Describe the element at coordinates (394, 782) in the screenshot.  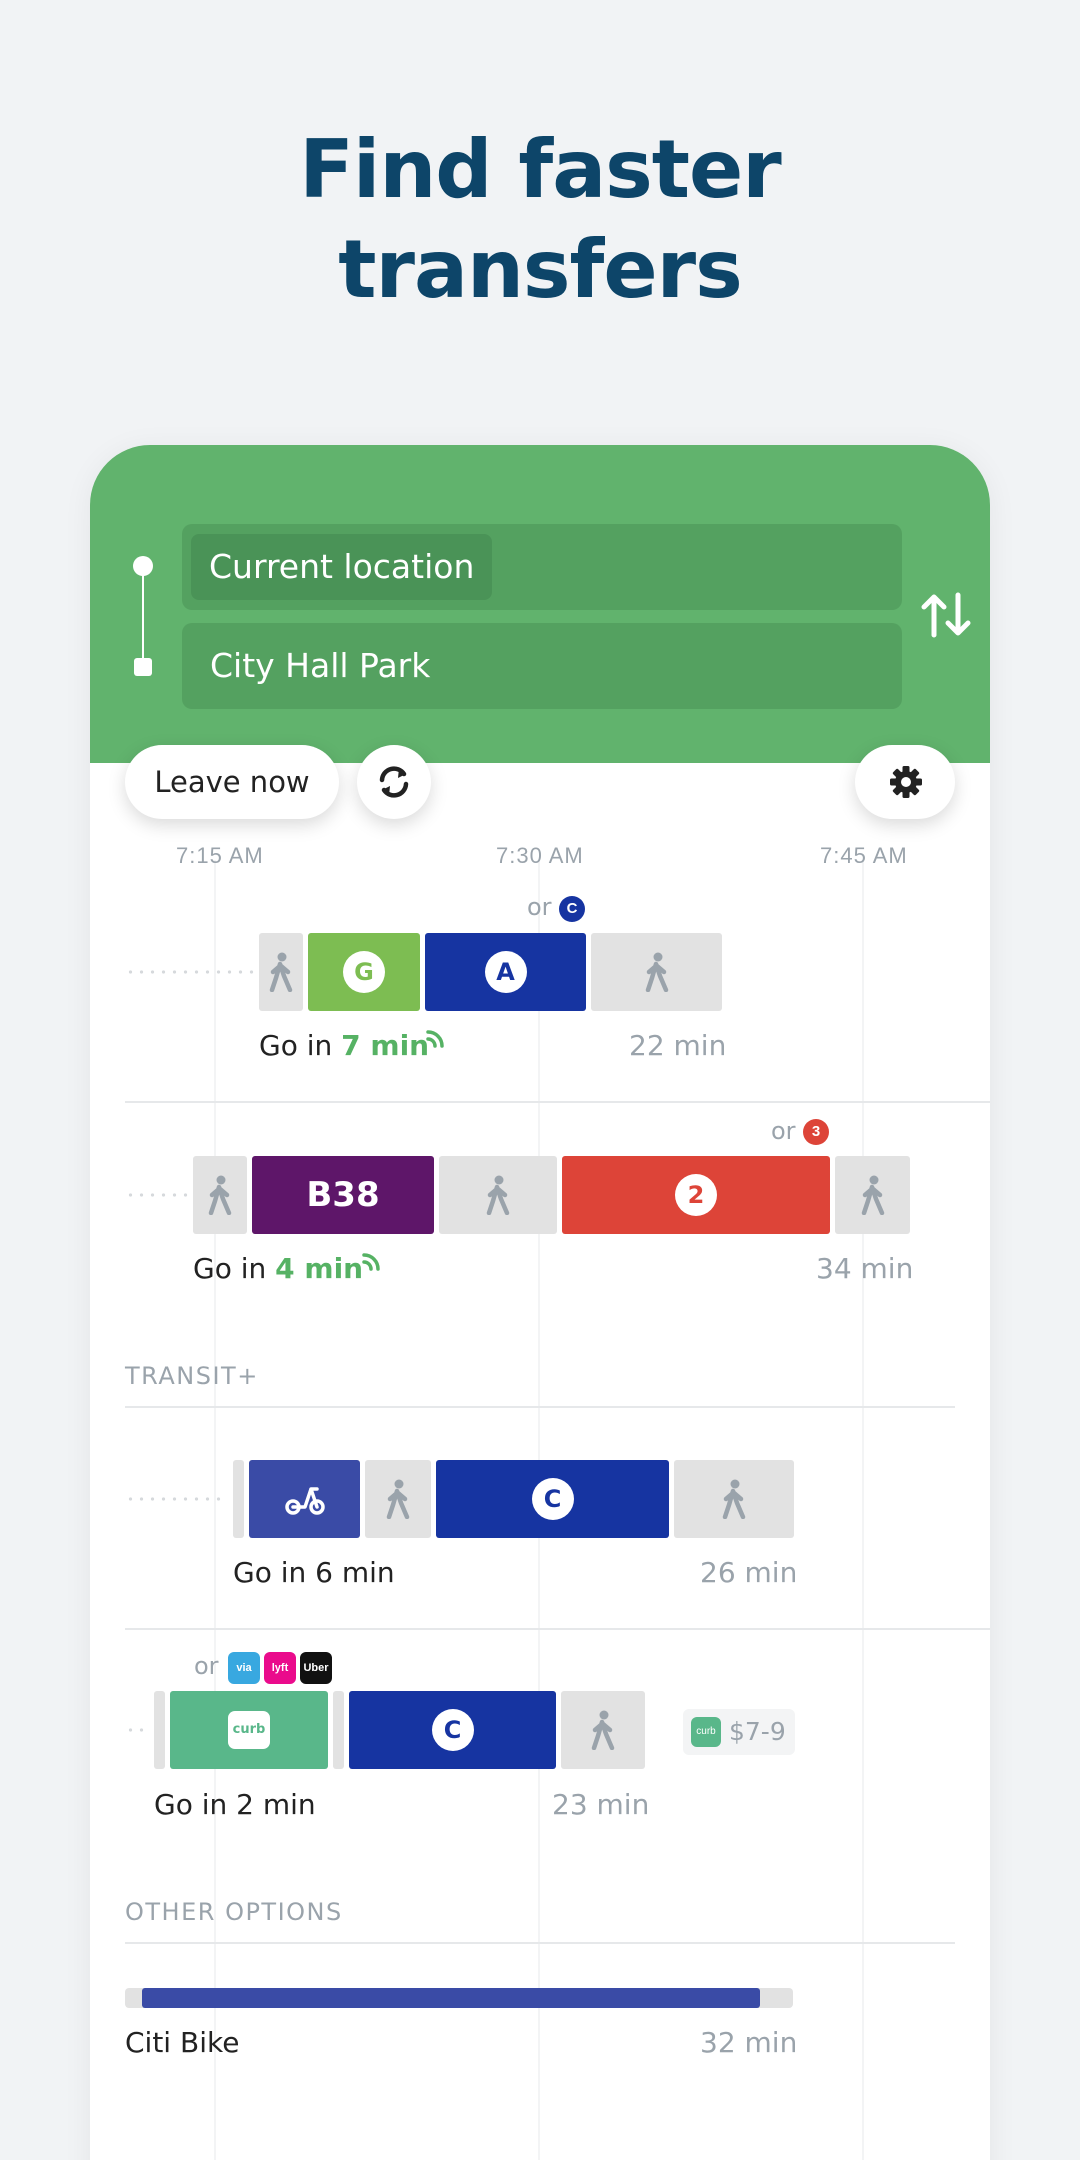
I see `refresh-button` at that location.